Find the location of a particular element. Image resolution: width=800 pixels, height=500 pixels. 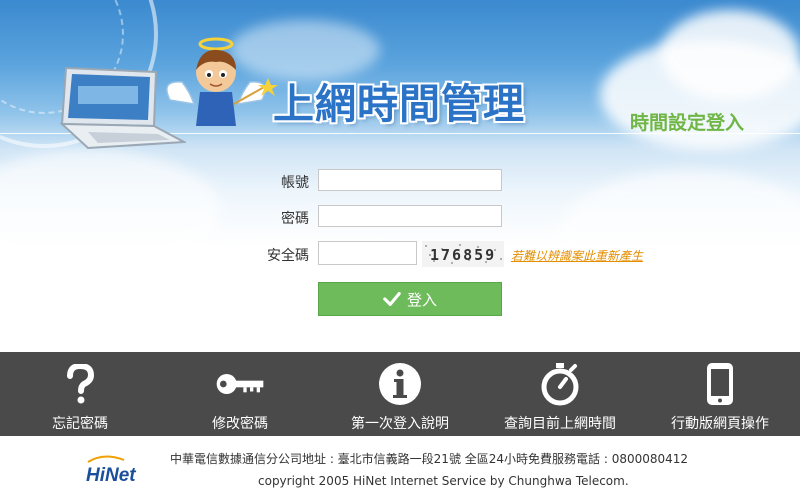

nav-label: 忘記密碼 is located at coordinates (80, 424).